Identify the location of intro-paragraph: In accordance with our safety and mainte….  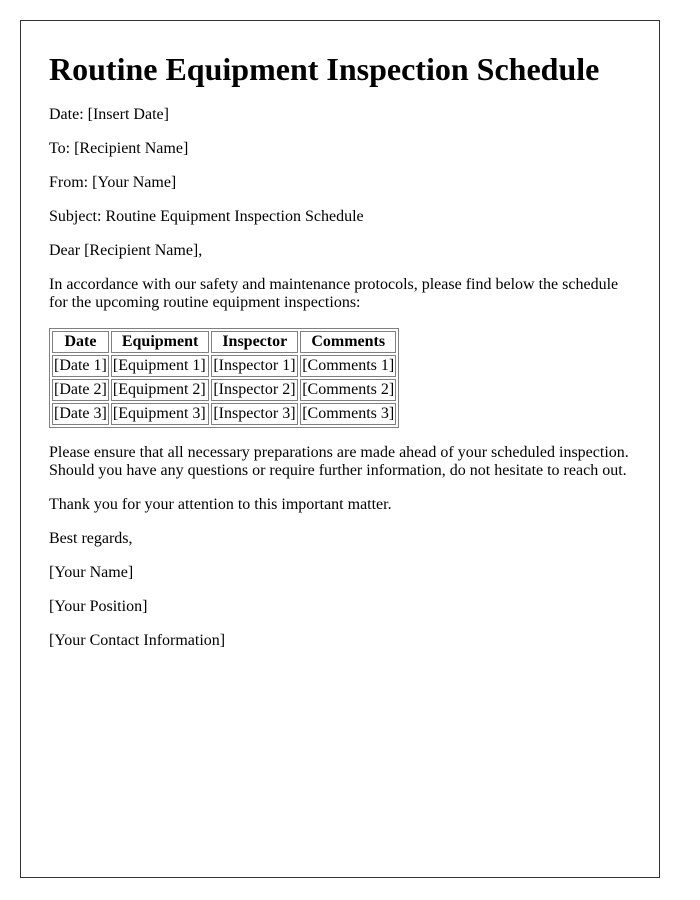
(334, 293).